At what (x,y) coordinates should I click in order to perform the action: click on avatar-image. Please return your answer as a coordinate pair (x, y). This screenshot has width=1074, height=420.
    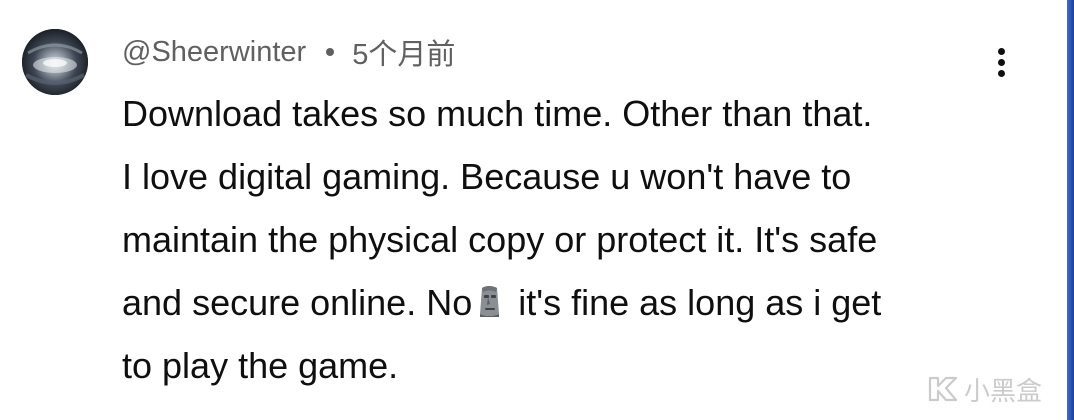
    Looking at the image, I should click on (55, 62).